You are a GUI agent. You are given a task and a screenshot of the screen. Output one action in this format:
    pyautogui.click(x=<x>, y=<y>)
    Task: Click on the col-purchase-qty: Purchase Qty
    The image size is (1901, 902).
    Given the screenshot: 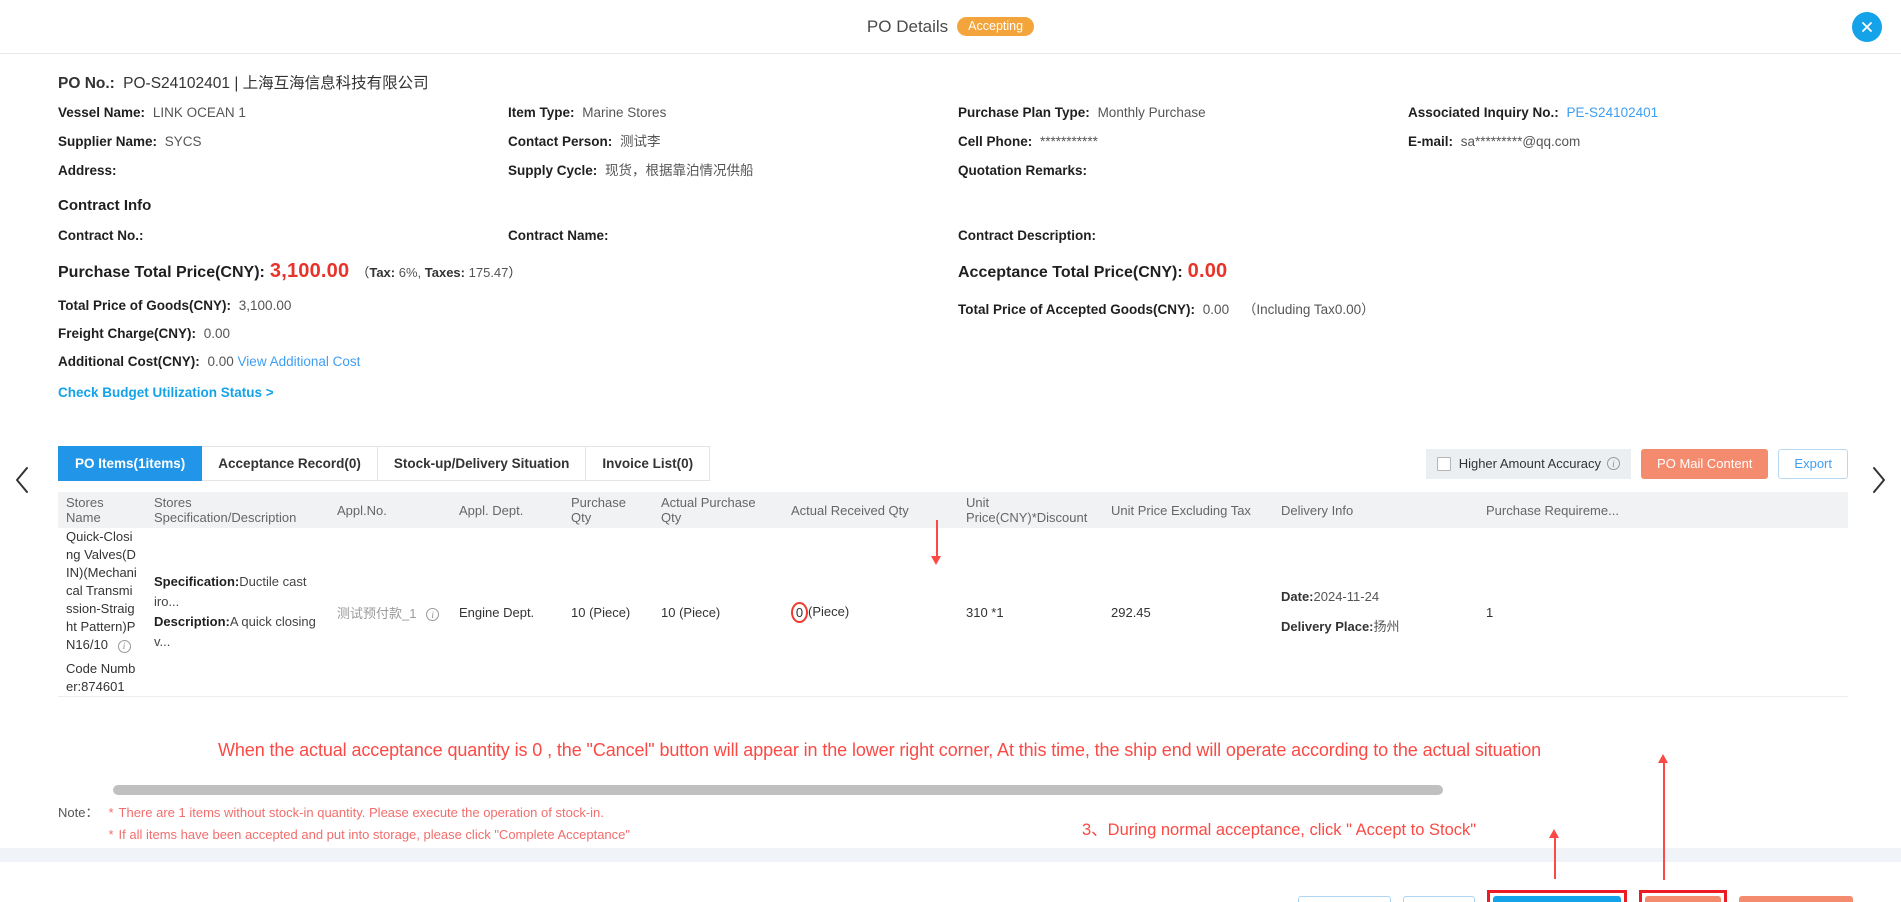 What is the action you would take?
    pyautogui.click(x=598, y=510)
    